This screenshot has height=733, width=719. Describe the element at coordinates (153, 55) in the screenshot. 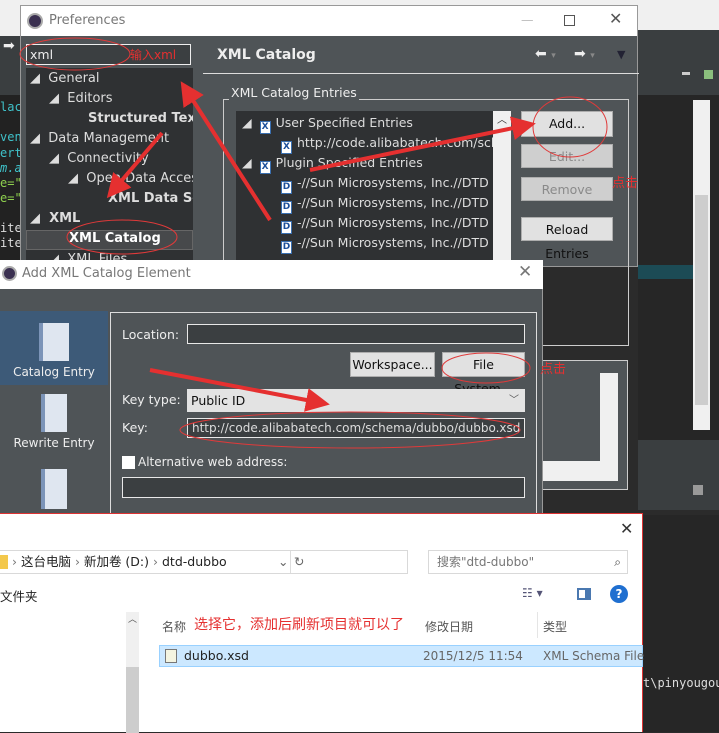

I see `annotation-text: 输入xml` at that location.